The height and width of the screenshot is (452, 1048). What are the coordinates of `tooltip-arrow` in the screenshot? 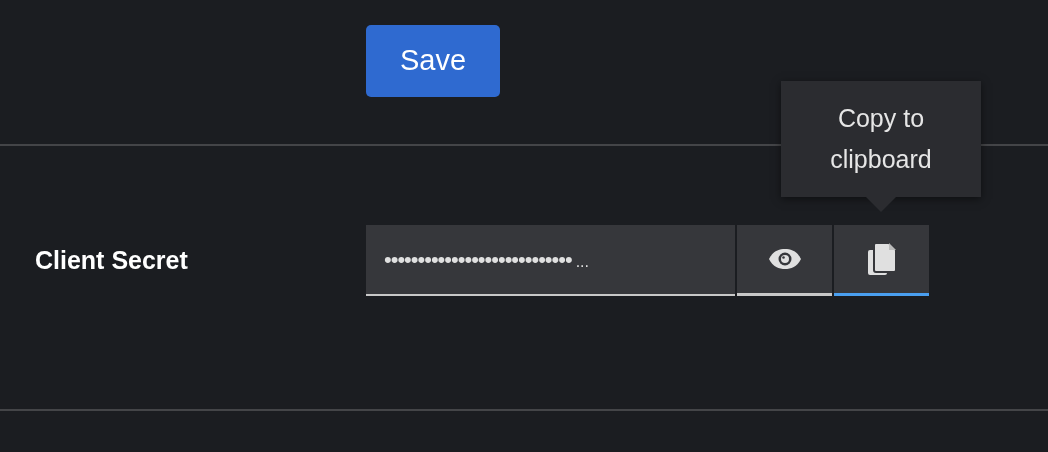 It's located at (881, 204).